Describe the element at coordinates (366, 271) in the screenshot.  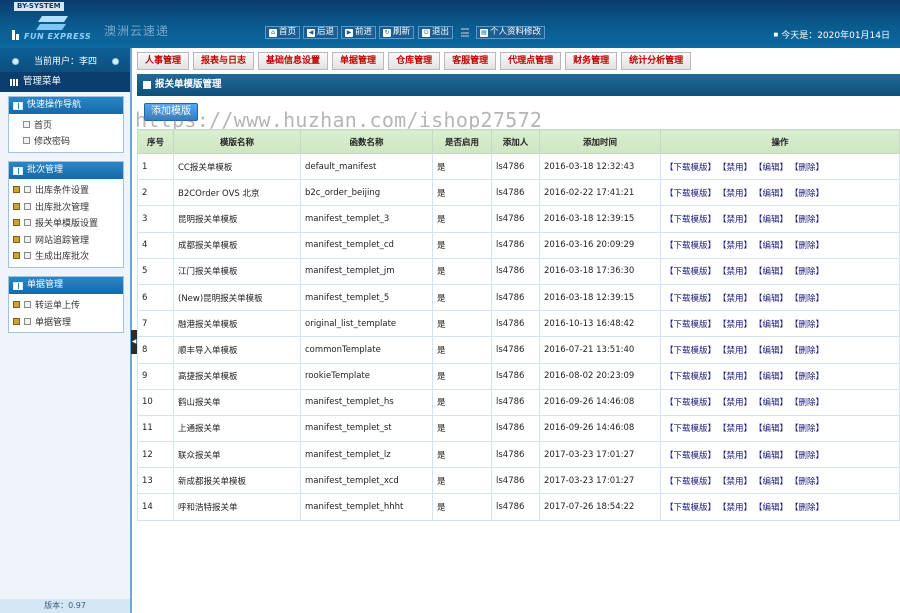
I see `function-name: manifest_templet_jm` at that location.